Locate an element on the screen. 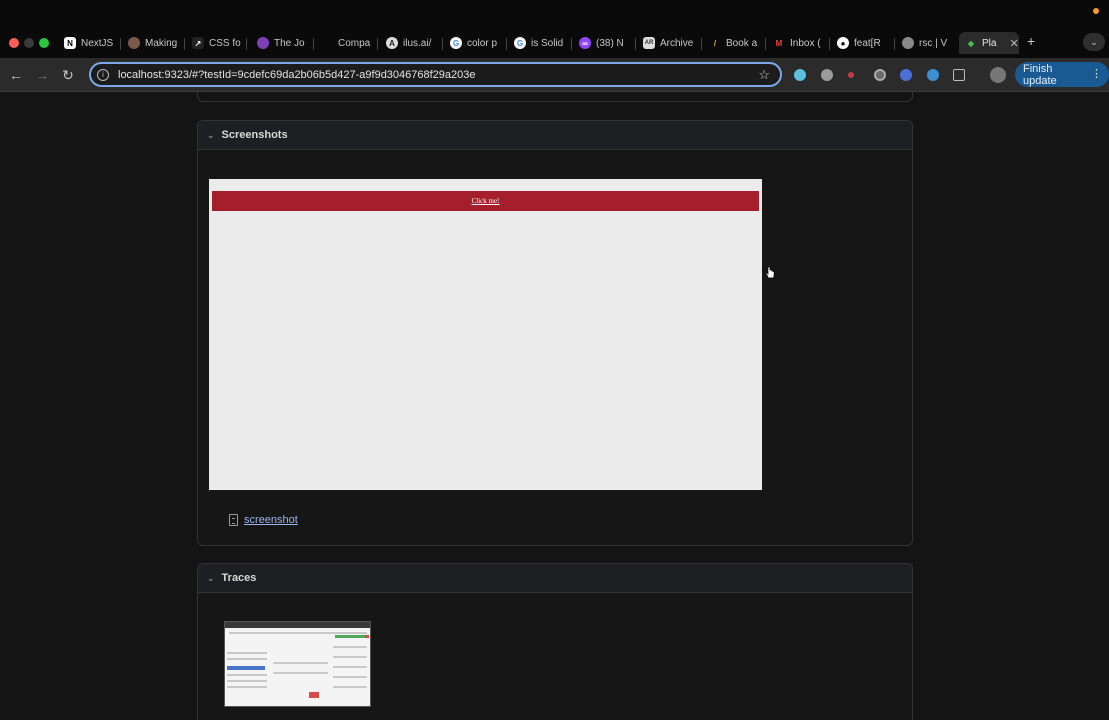  extension-circle-icon is located at coordinates (827, 75).